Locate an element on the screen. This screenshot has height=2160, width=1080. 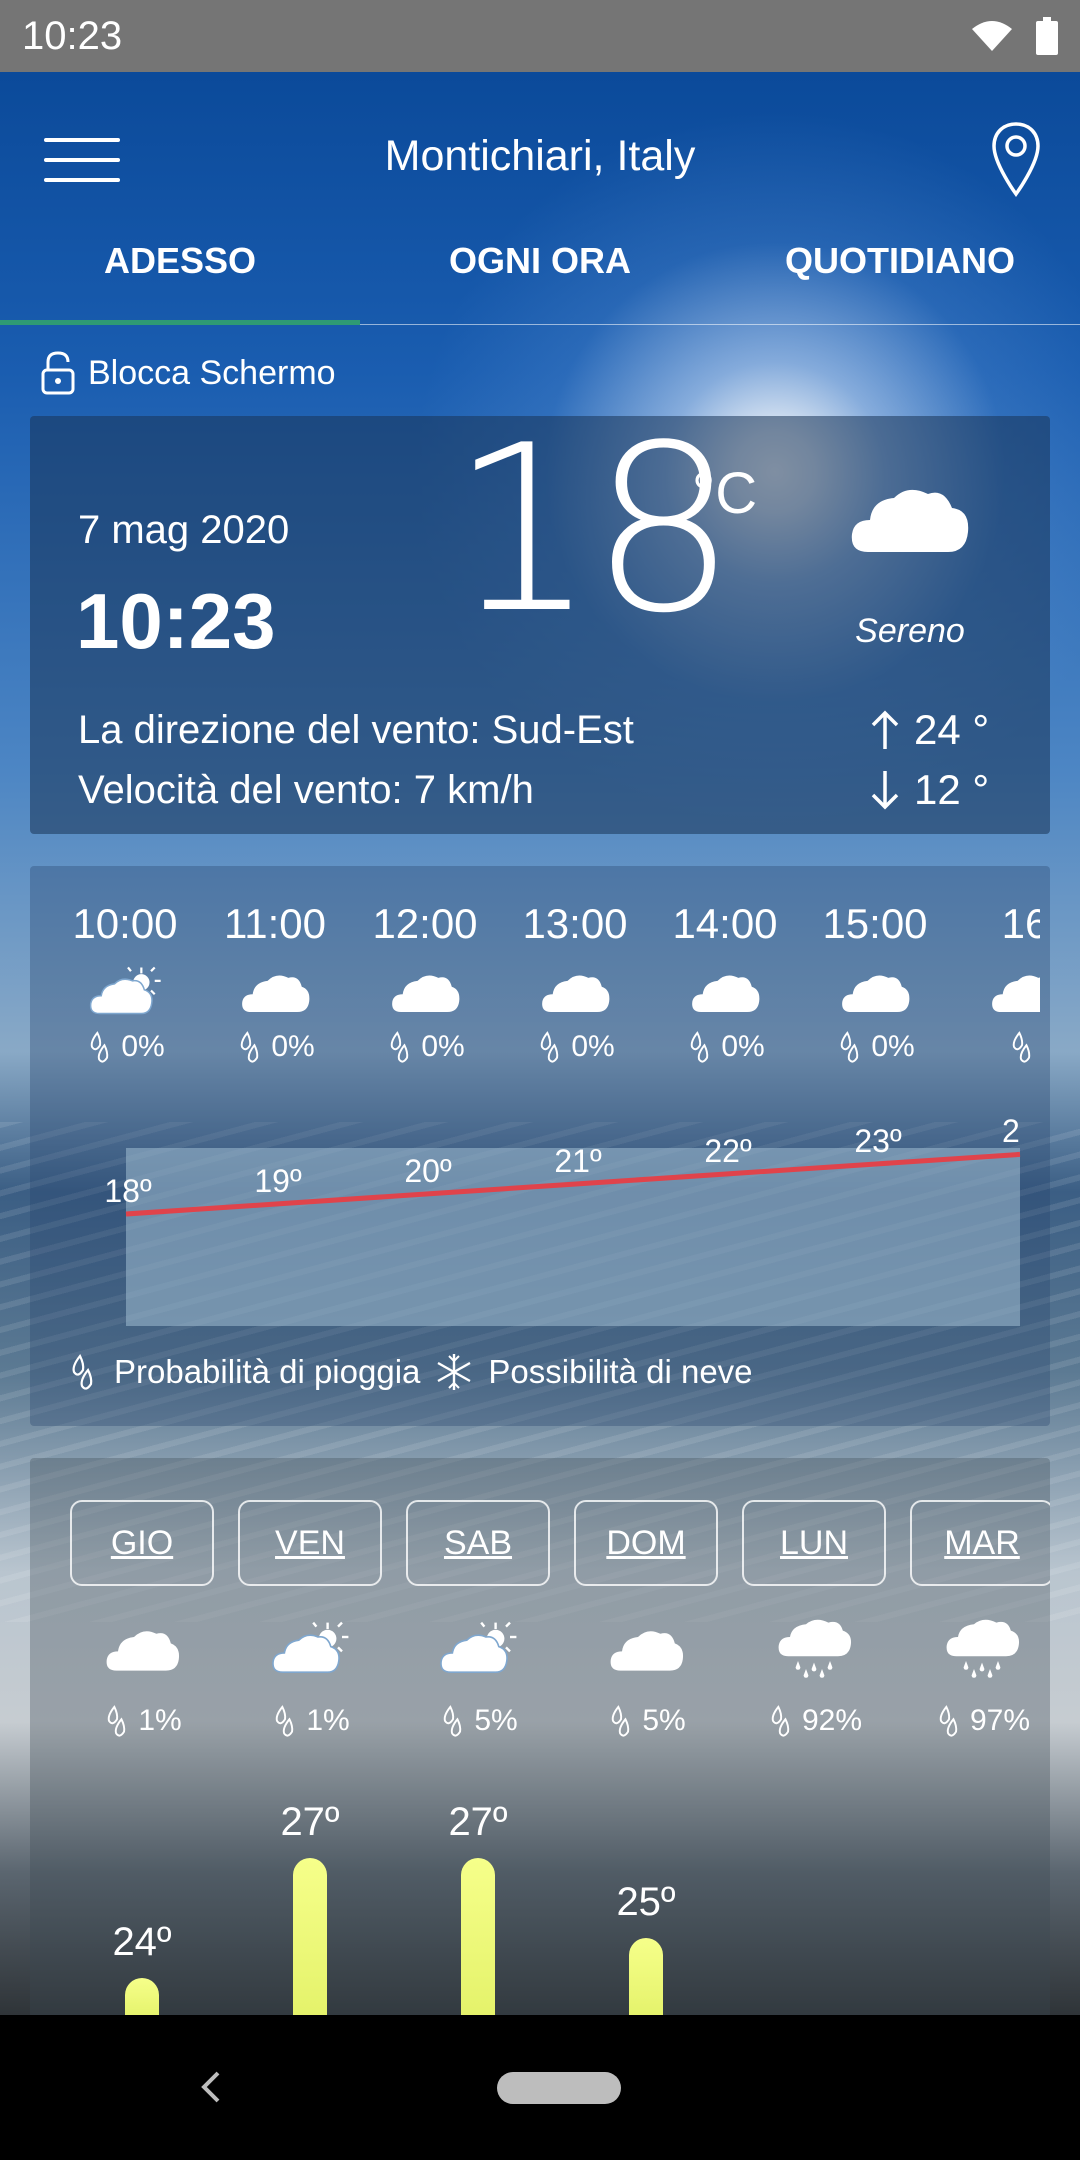
battery-icon is located at coordinates (1047, 36).